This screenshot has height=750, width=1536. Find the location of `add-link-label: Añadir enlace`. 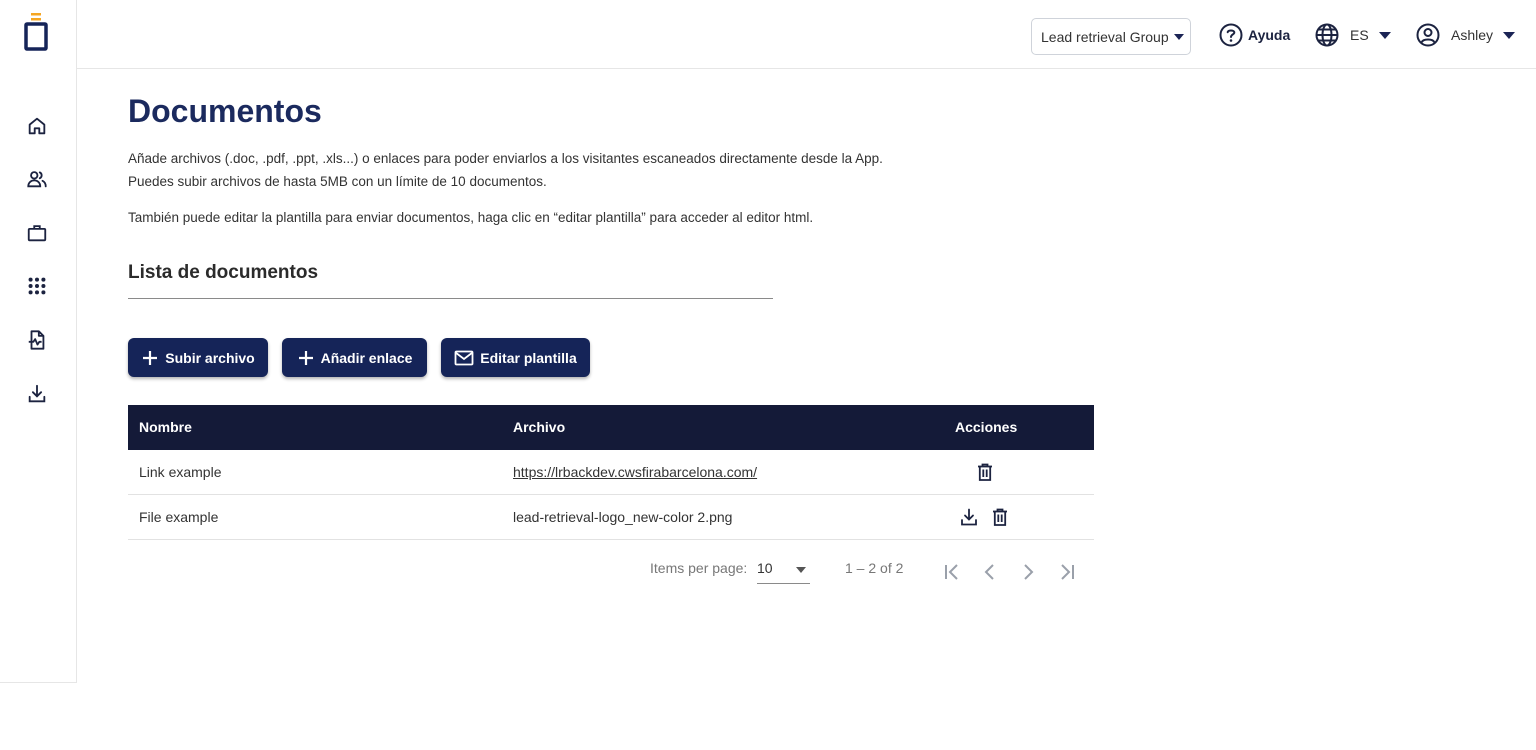

add-link-label: Añadir enlace is located at coordinates (366, 357).